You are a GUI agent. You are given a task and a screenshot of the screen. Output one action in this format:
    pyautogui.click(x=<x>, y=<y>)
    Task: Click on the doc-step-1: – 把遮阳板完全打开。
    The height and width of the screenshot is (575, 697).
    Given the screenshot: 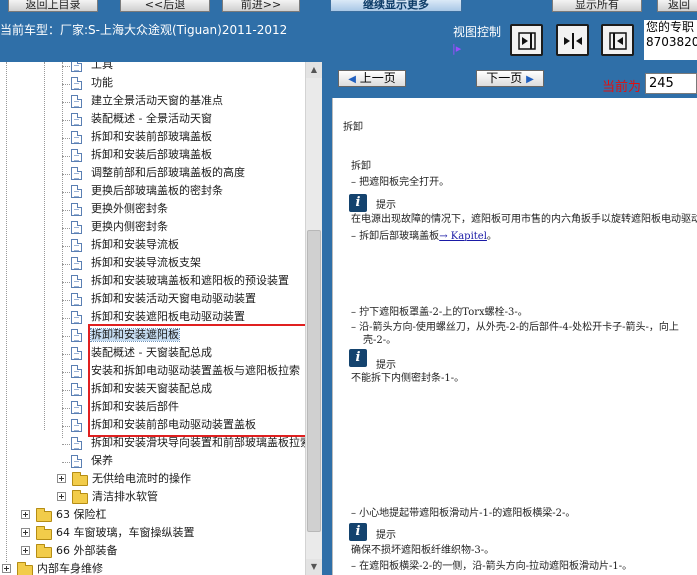 What is the action you would take?
    pyautogui.click(x=400, y=182)
    